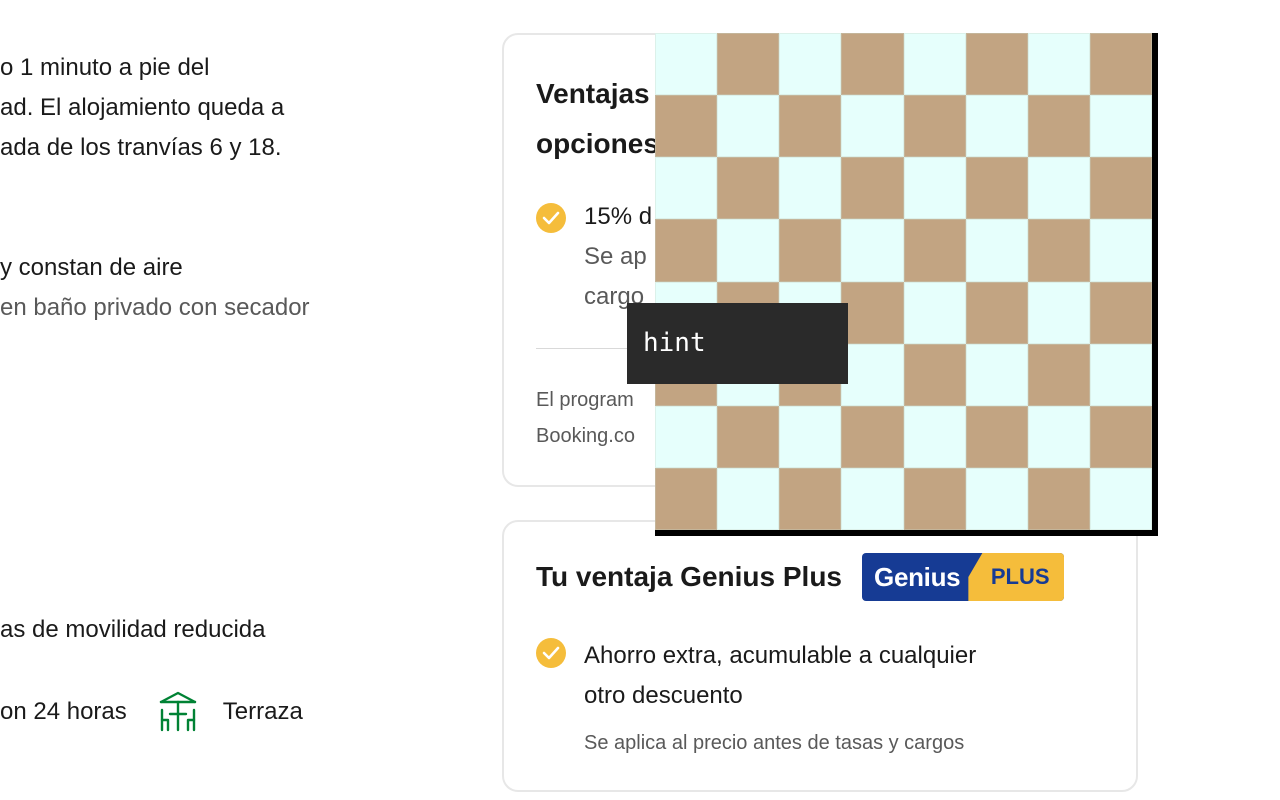 The image size is (1280, 800). What do you see at coordinates (585, 418) in the screenshot?
I see `program-footer: El program Booking.co` at bounding box center [585, 418].